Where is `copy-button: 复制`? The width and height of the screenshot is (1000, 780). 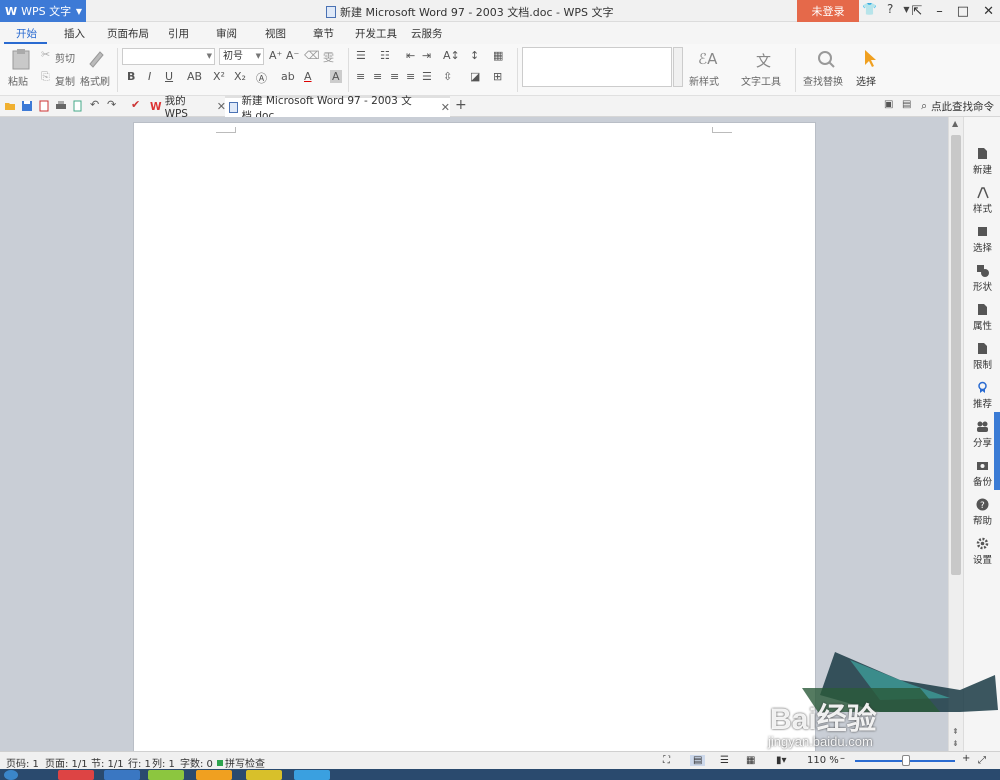
copy-button: 复制 is located at coordinates (65, 80).